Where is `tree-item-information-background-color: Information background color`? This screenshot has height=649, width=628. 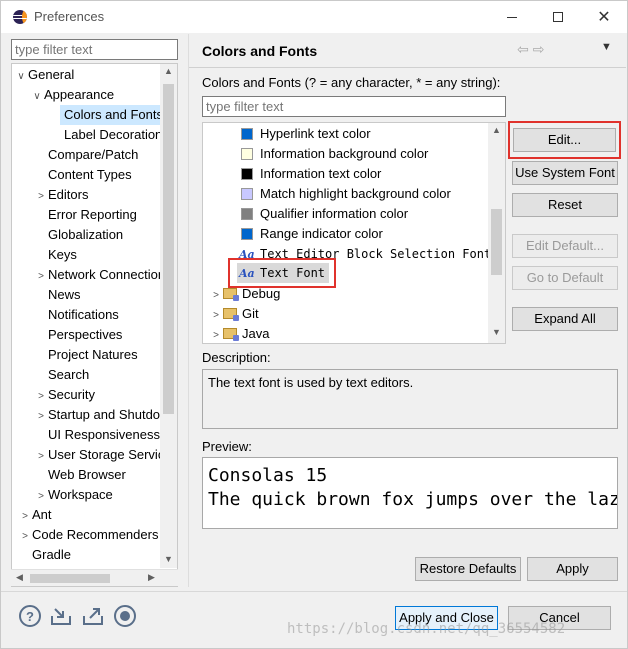 tree-item-information-background-color: Information background color is located at coordinates (334, 154).